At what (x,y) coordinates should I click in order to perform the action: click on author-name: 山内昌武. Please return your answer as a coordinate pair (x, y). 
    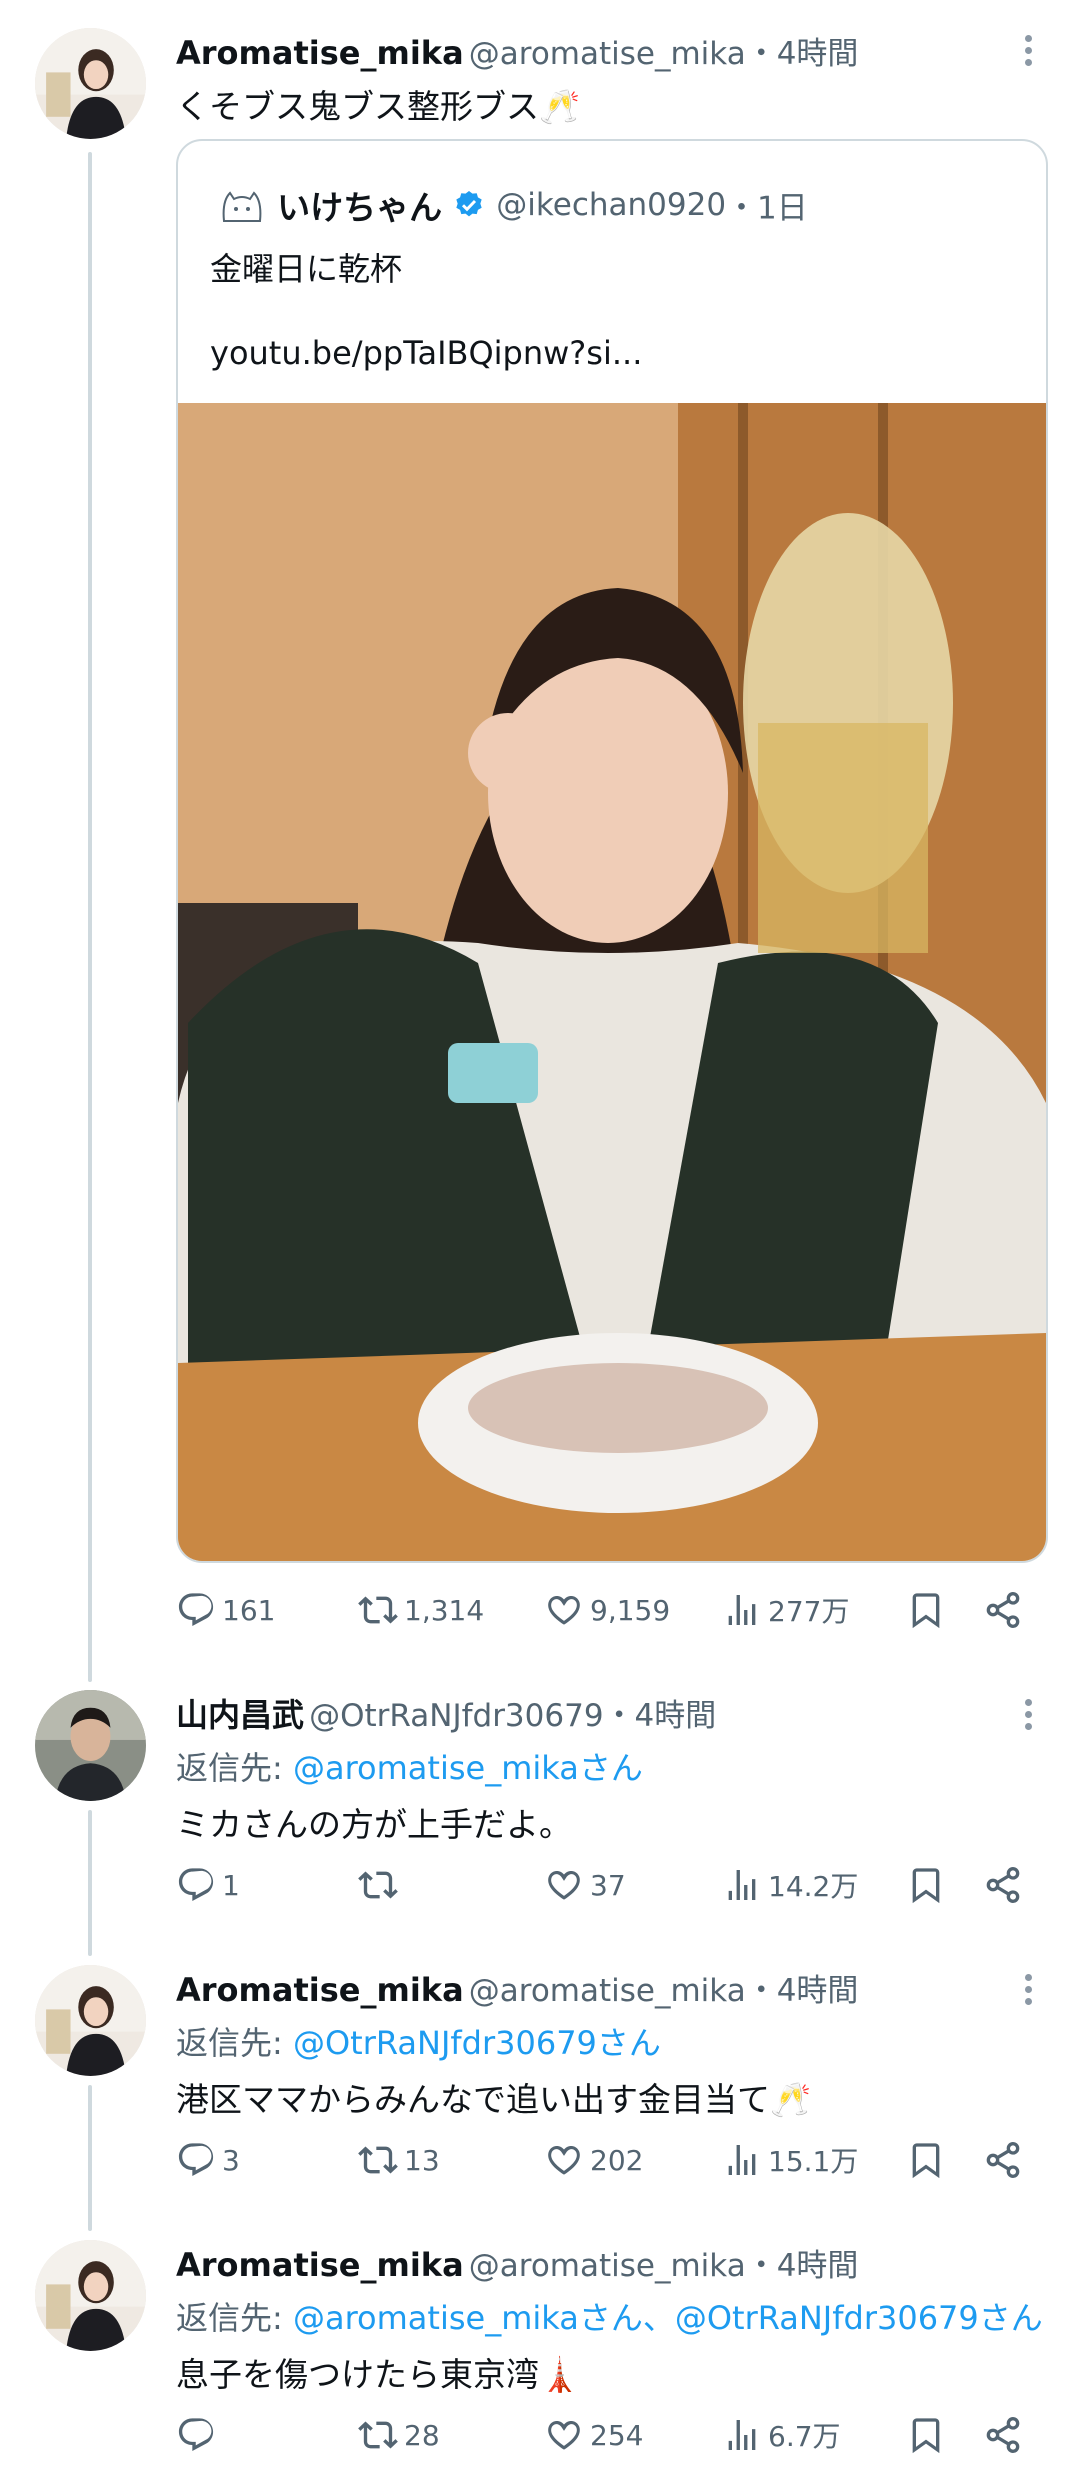
    Looking at the image, I should click on (240, 1715).